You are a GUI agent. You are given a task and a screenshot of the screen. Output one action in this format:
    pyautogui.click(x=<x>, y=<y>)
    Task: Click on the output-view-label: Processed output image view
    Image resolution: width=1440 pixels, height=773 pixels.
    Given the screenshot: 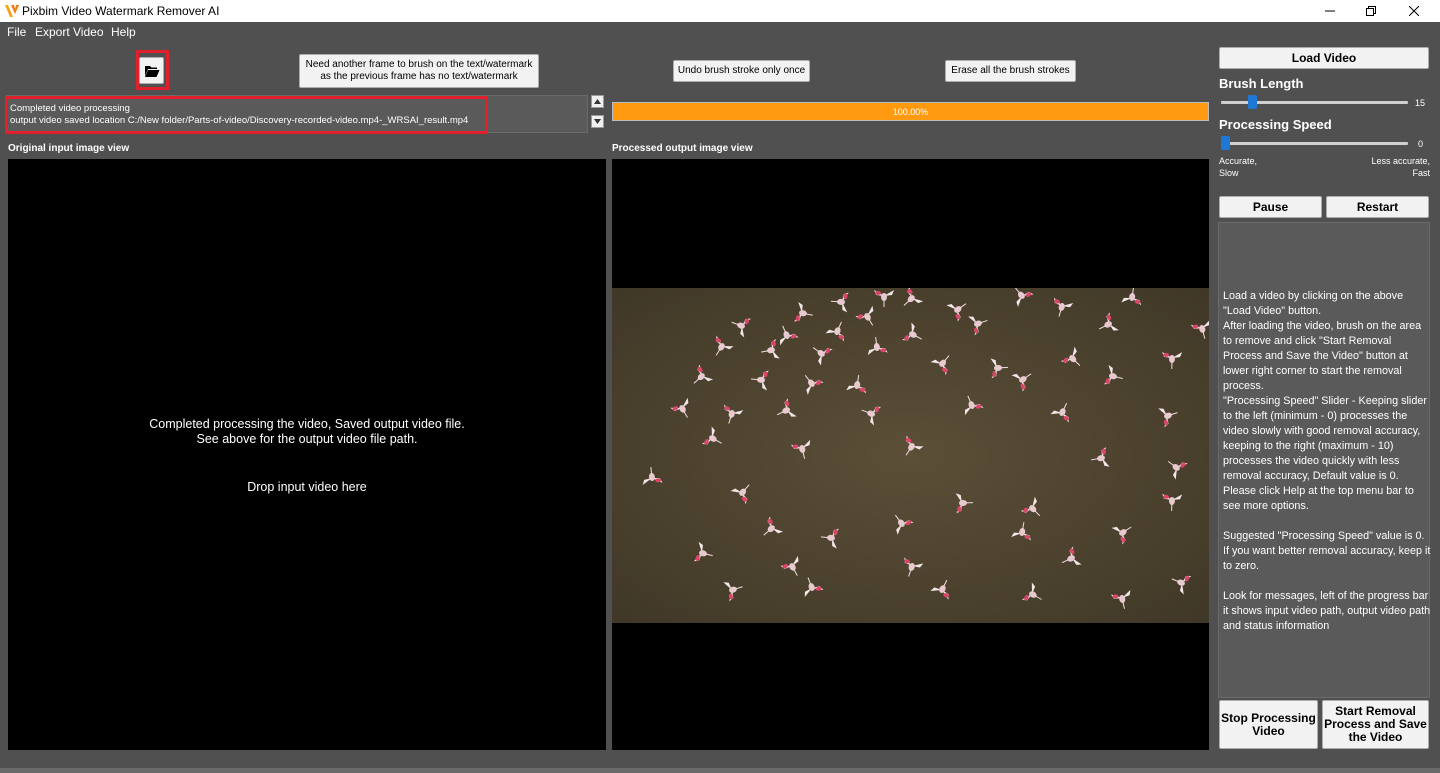 What is the action you would take?
    pyautogui.click(x=682, y=148)
    